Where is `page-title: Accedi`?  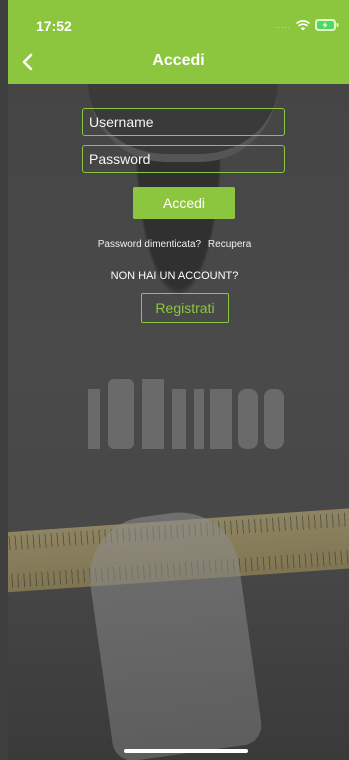 page-title: Accedi is located at coordinates (178, 60).